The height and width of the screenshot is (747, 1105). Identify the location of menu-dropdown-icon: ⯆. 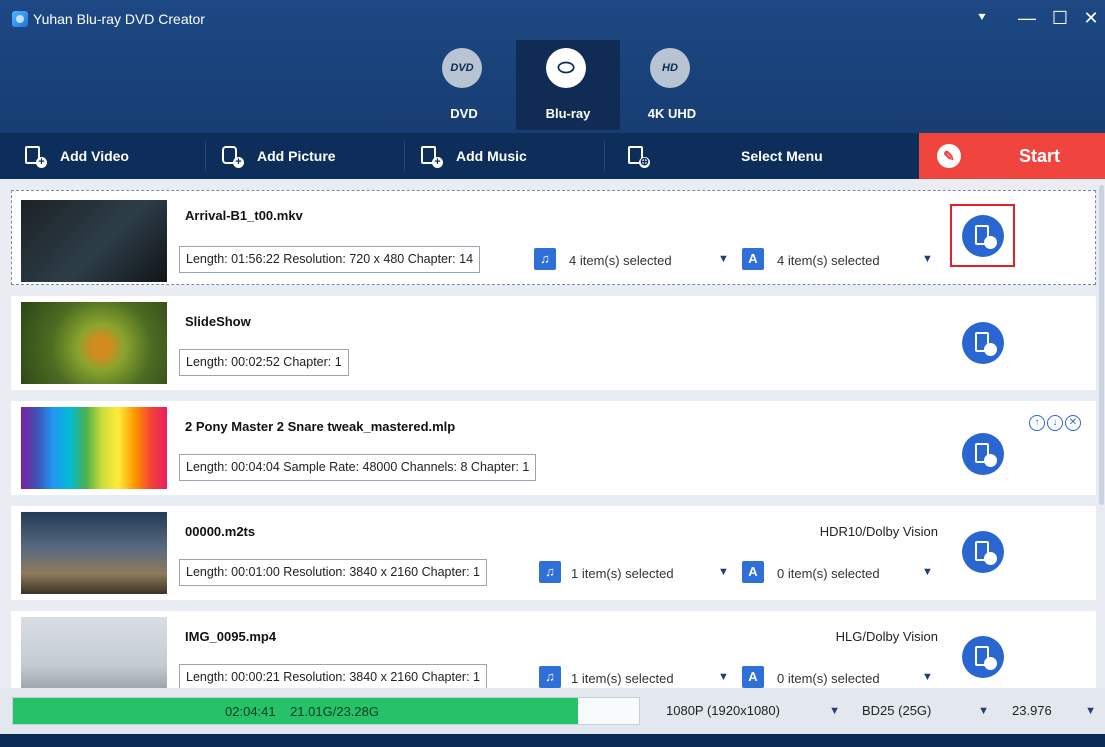
(982, 18).